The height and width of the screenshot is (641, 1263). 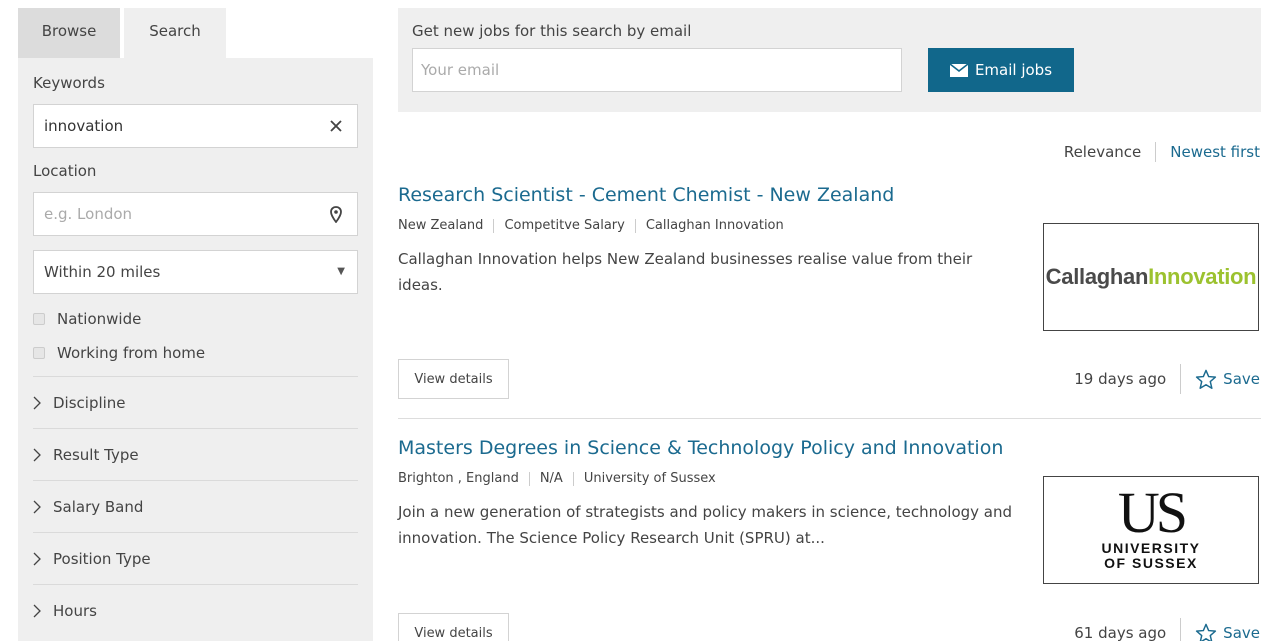 What do you see at coordinates (39, 353) in the screenshot?
I see `working-from-home-checkbox` at bounding box center [39, 353].